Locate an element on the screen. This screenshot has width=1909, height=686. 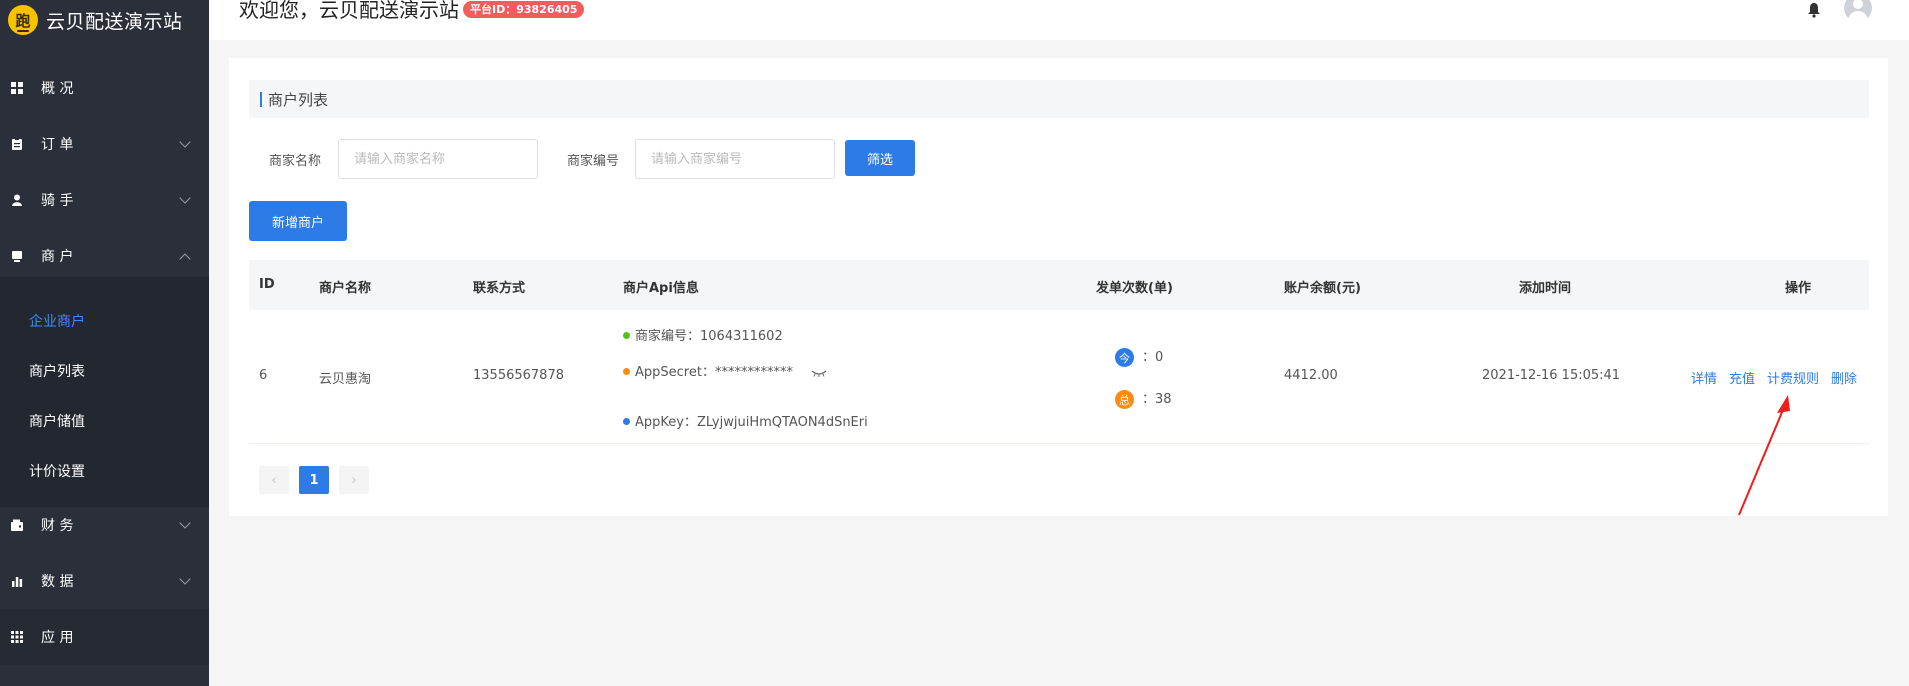
sidebar-item-label: 商 户 is located at coordinates (57, 257).